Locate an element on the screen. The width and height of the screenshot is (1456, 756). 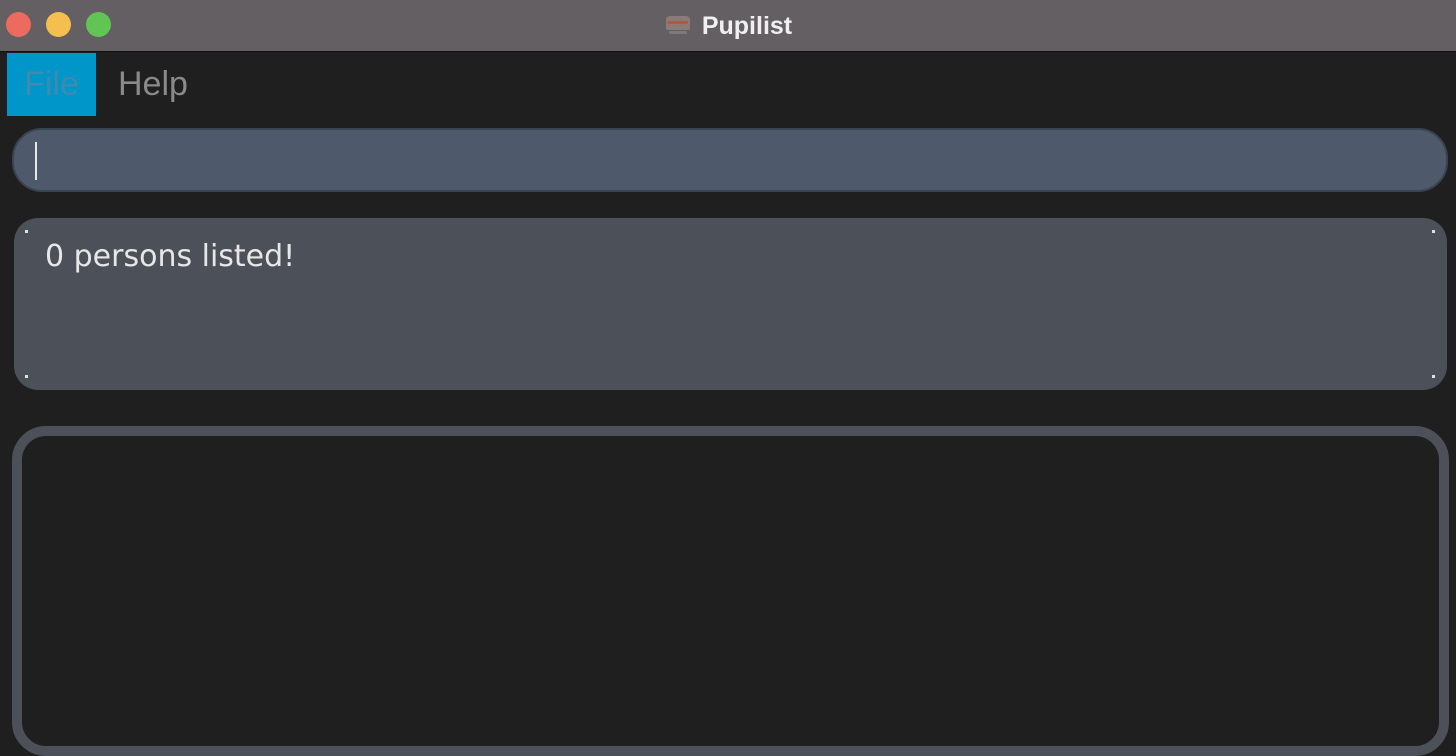
title-group: Pupilist is located at coordinates (728, 26).